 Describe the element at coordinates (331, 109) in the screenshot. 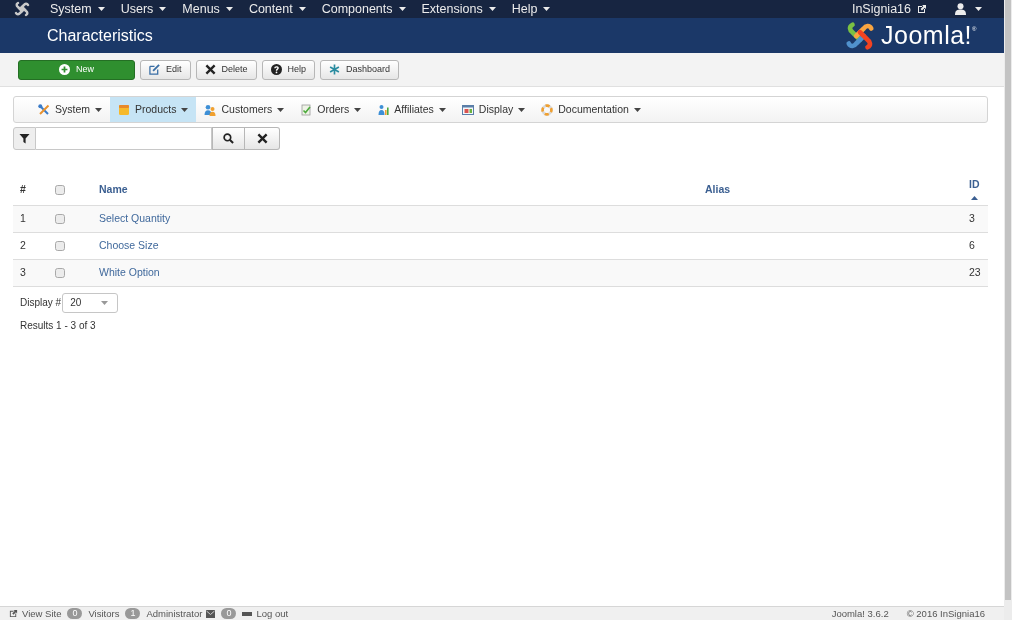

I see `submenu-item: Orders` at that location.